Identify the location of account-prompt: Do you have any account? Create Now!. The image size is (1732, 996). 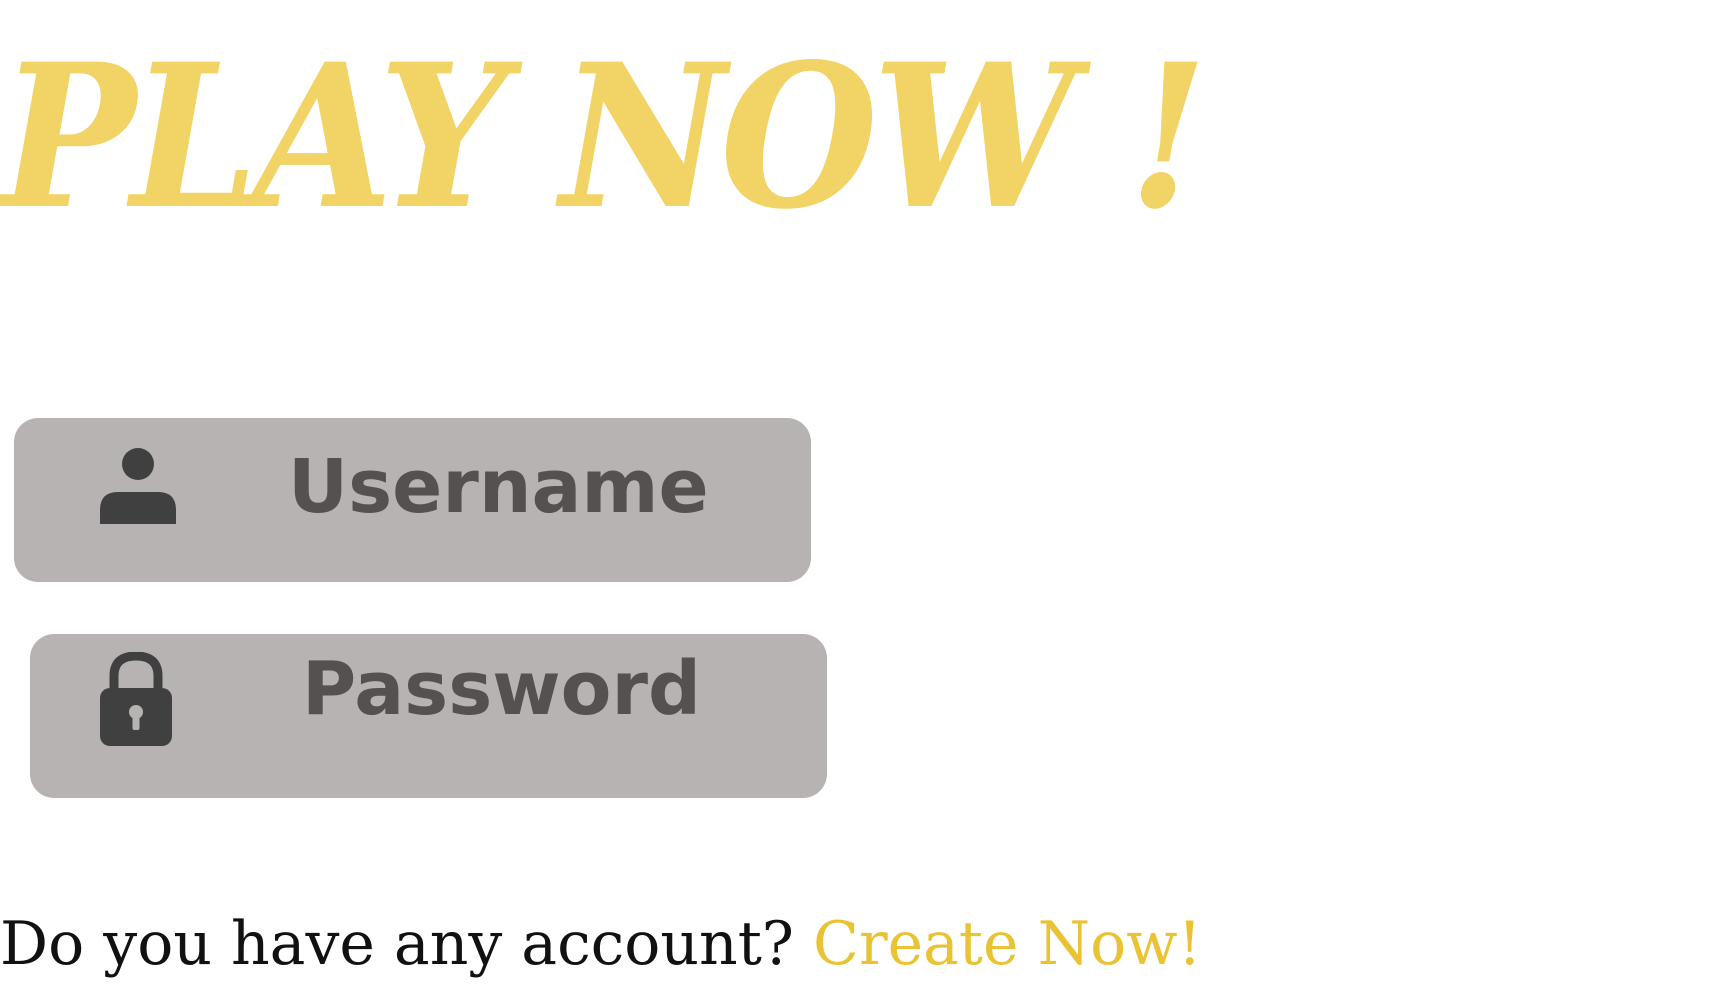
(601, 944).